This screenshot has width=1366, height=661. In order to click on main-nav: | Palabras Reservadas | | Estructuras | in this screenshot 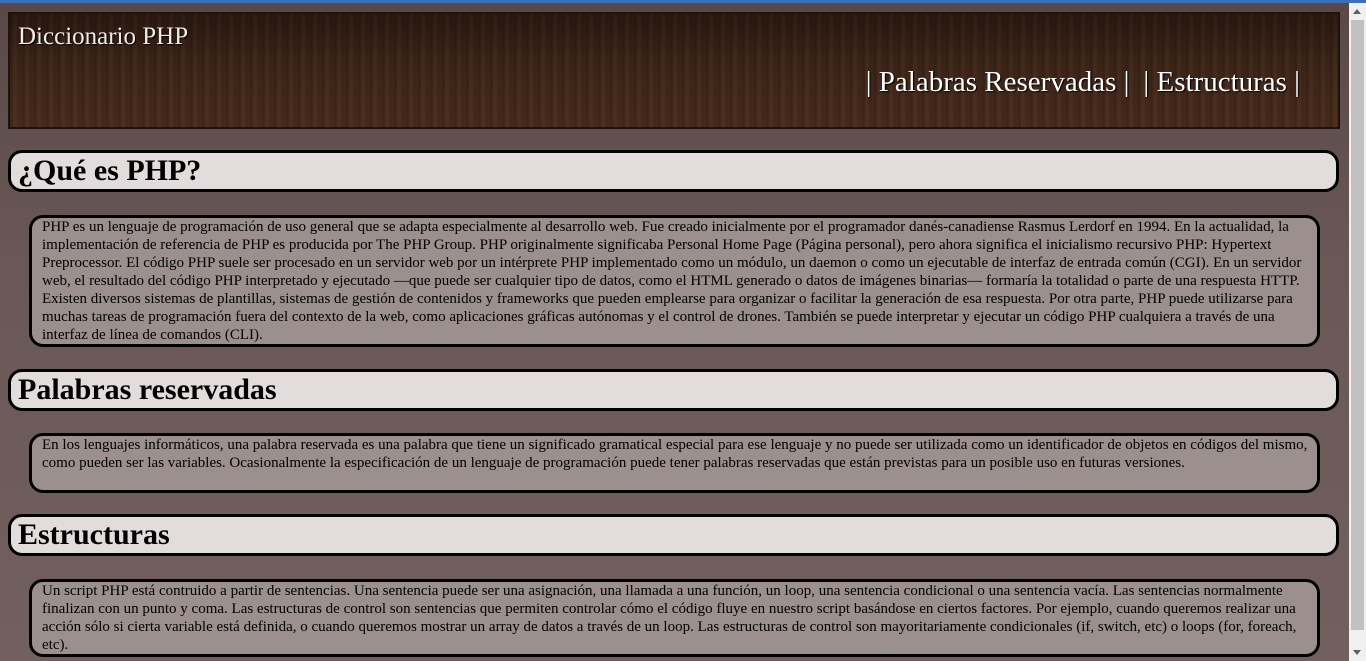, I will do `click(1083, 82)`.